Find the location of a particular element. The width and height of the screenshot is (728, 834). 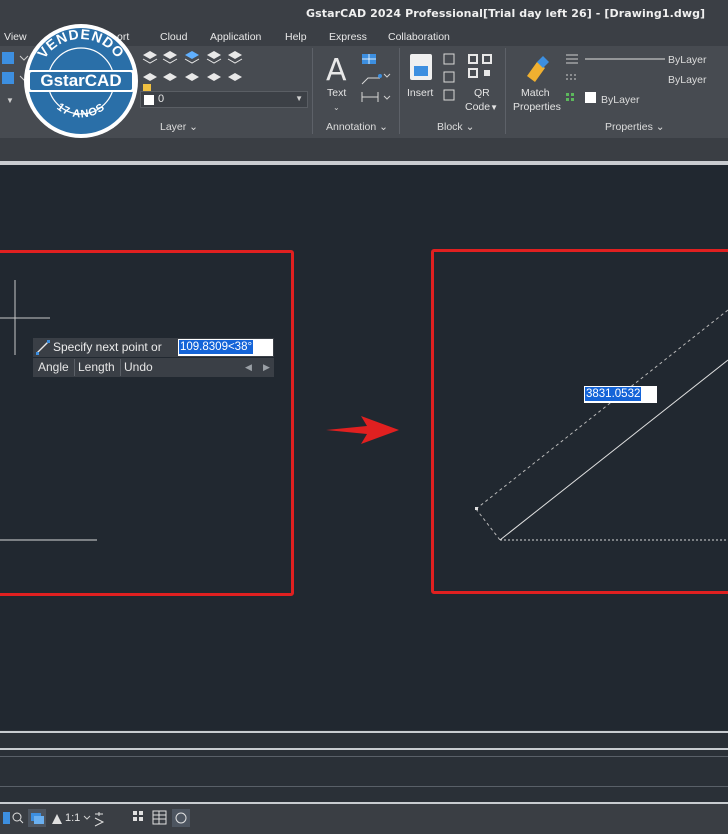

option-angle: Angle is located at coordinates (53, 367).